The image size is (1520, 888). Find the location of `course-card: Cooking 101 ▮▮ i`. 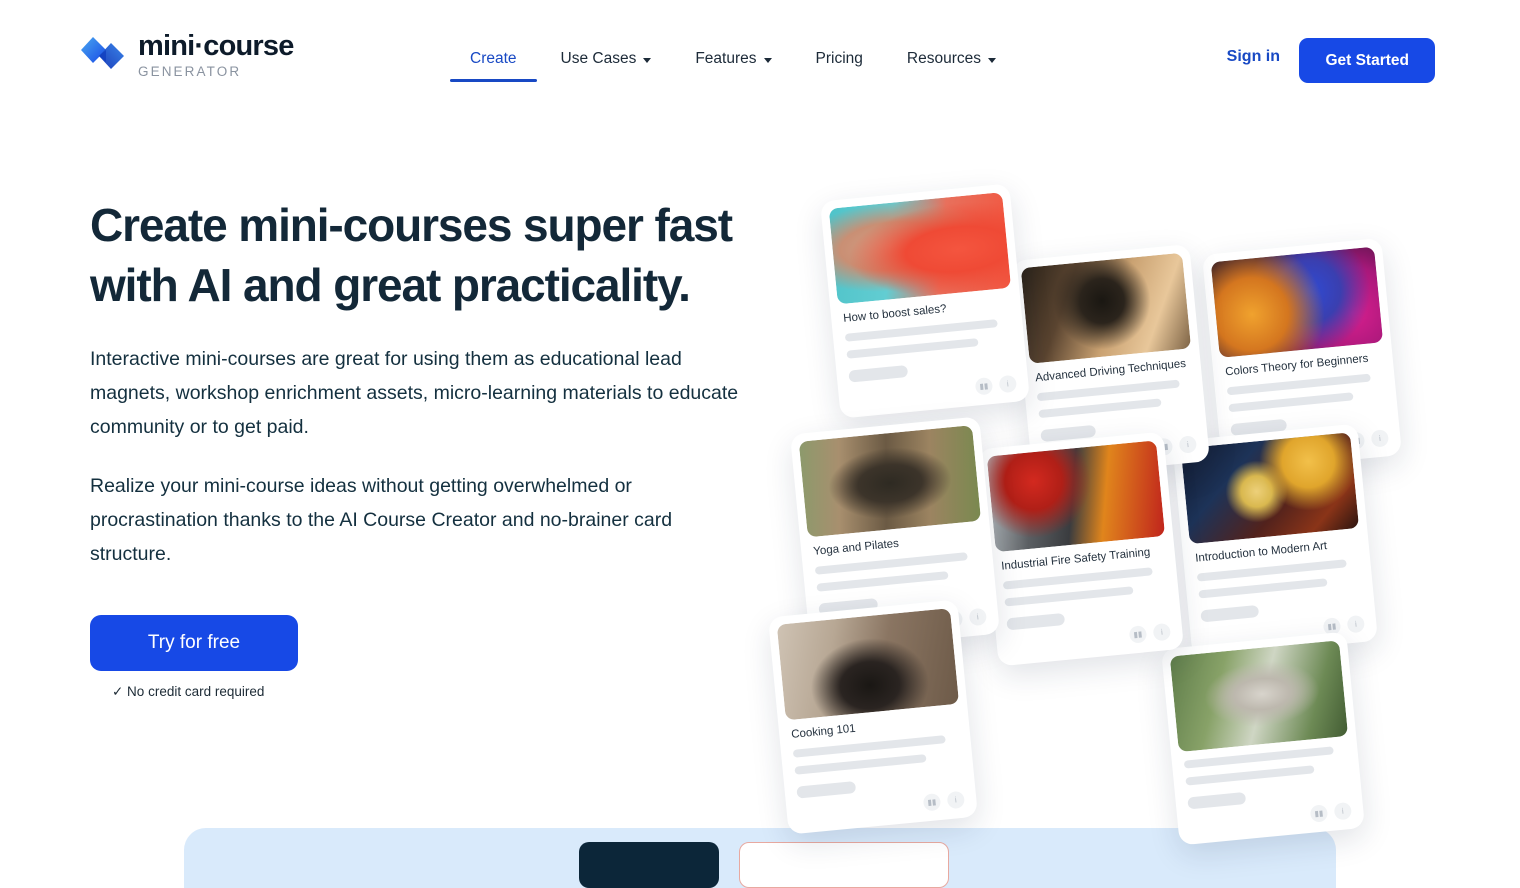

course-card: Cooking 101 ▮▮ i is located at coordinates (873, 717).